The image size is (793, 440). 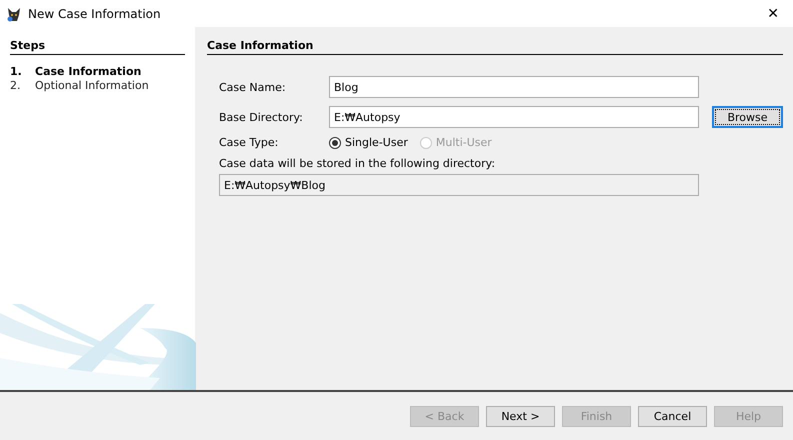 I want to click on close-button: ✕, so click(x=773, y=14).